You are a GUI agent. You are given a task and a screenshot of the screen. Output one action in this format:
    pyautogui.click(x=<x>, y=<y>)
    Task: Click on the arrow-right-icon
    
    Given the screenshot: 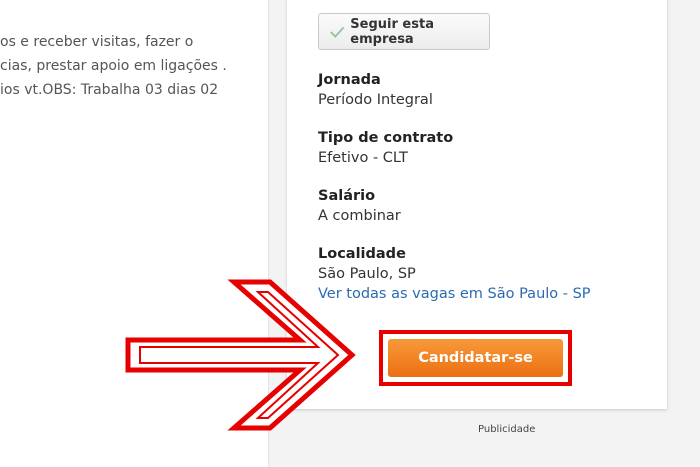 What is the action you would take?
    pyautogui.click(x=240, y=355)
    